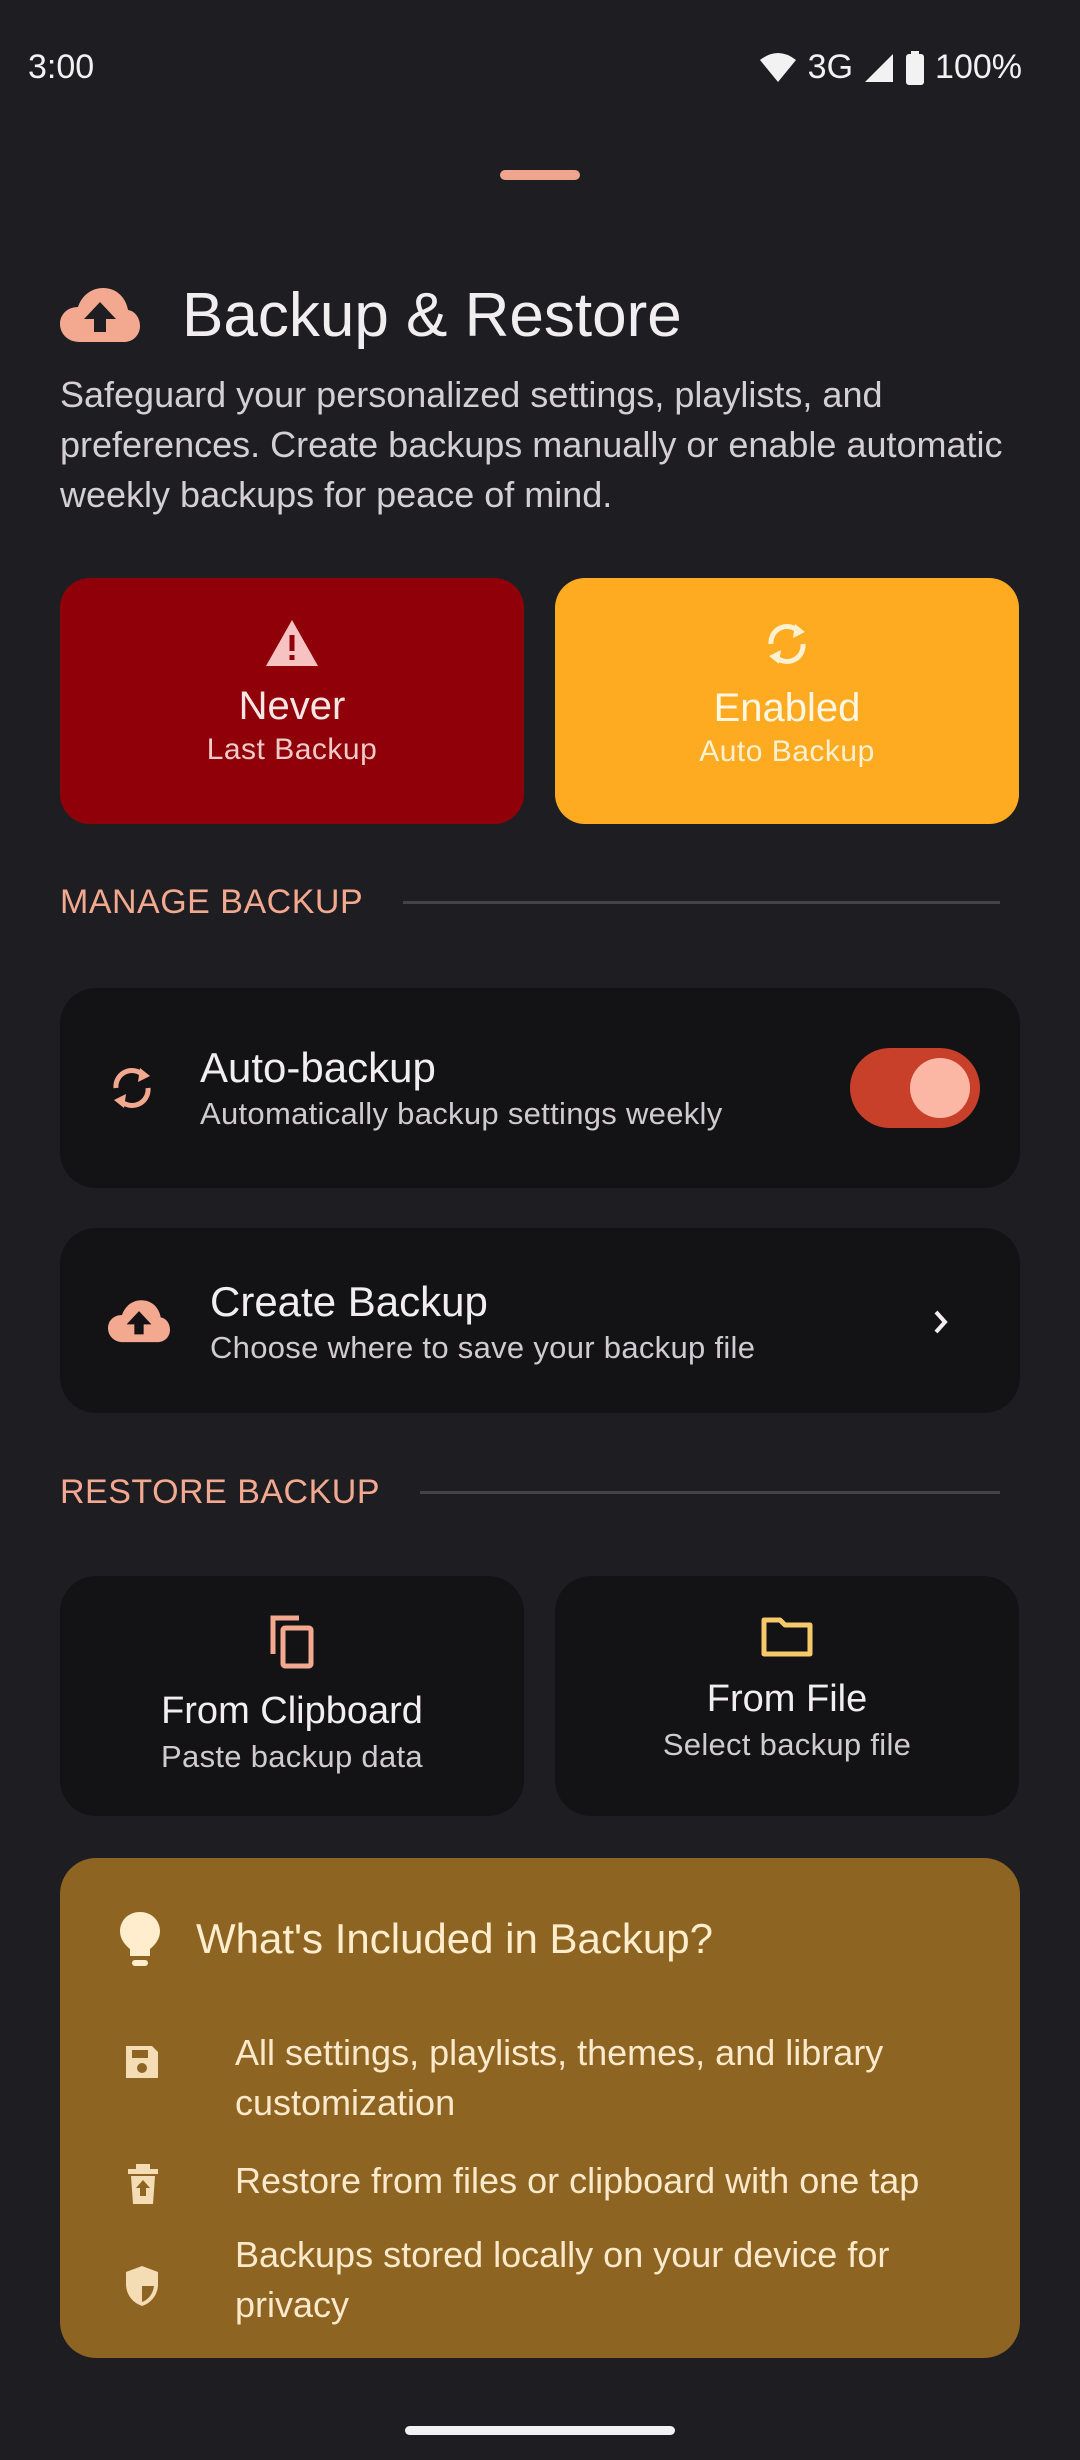 The width and height of the screenshot is (1080, 2460). Describe the element at coordinates (349, 1301) in the screenshot. I see `create-backup-title: Create Backup` at that location.